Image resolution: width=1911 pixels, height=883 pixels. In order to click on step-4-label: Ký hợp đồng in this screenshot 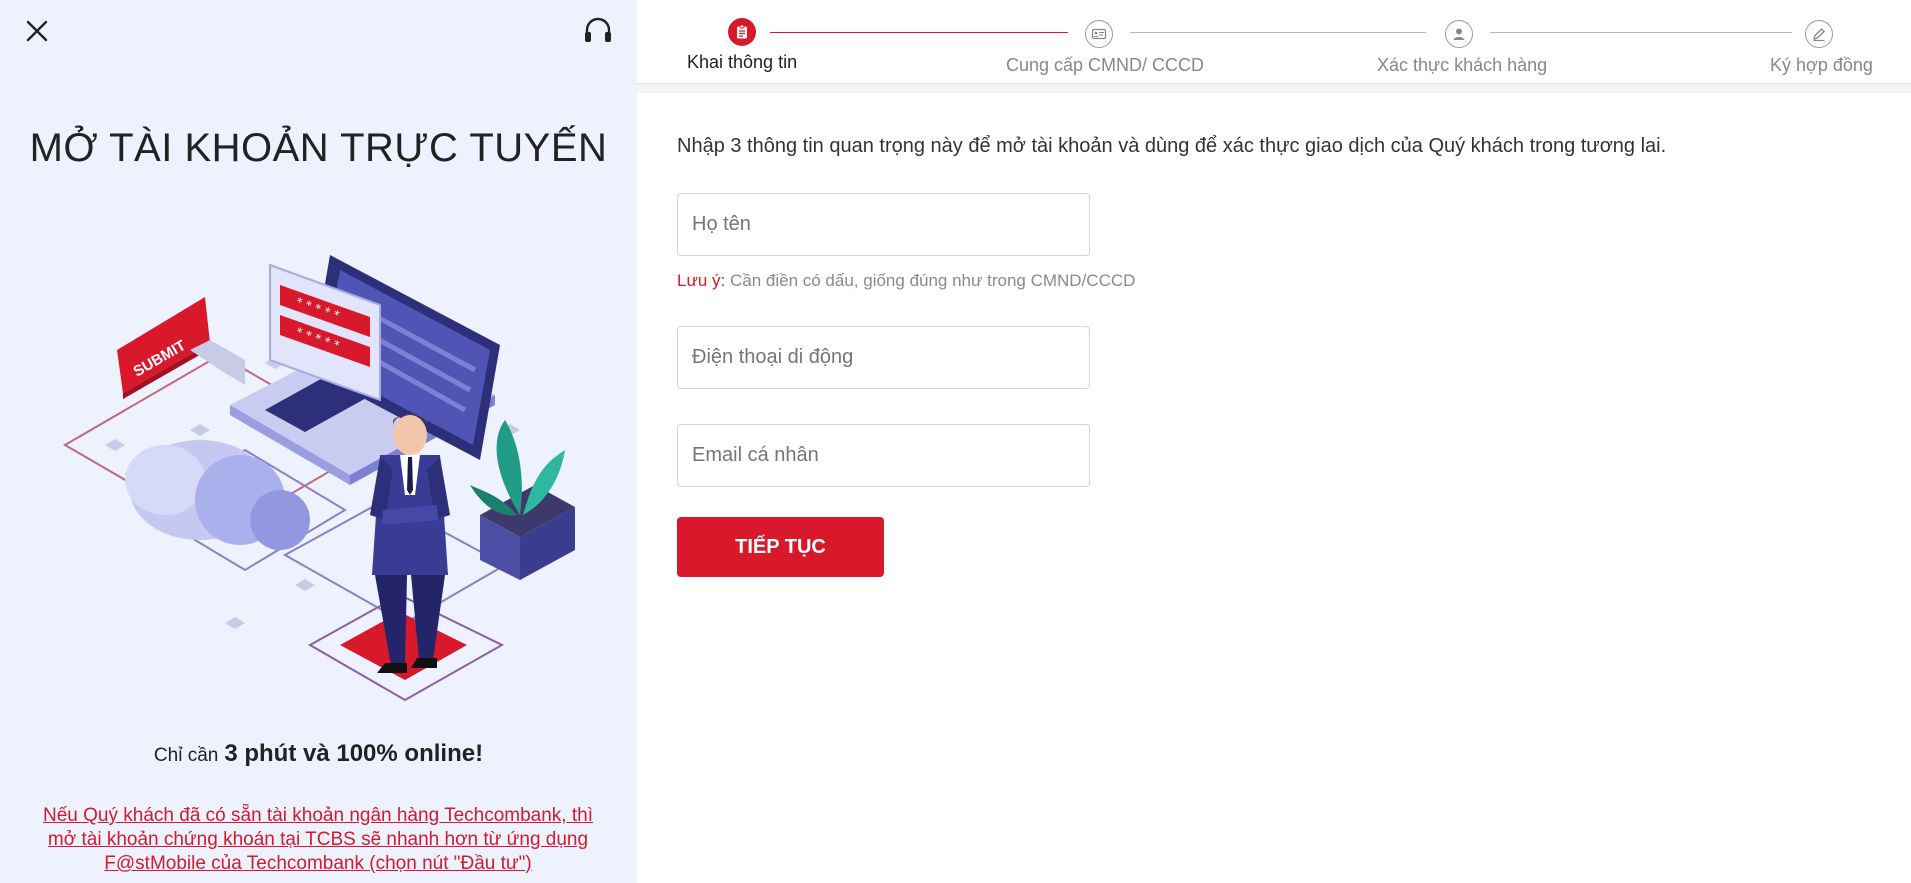, I will do `click(1821, 65)`.